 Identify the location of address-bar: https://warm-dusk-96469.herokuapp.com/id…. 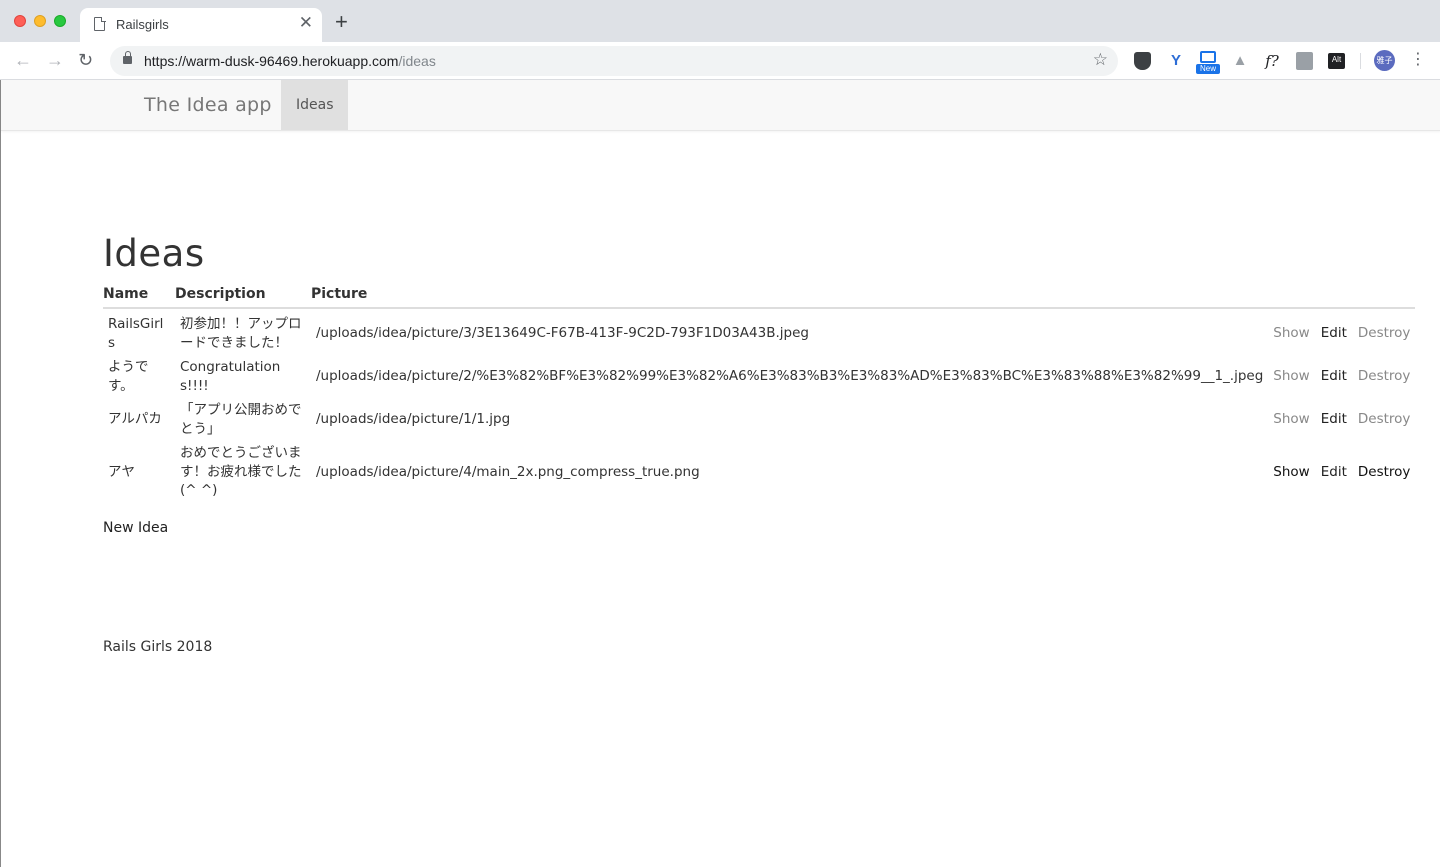
(614, 61).